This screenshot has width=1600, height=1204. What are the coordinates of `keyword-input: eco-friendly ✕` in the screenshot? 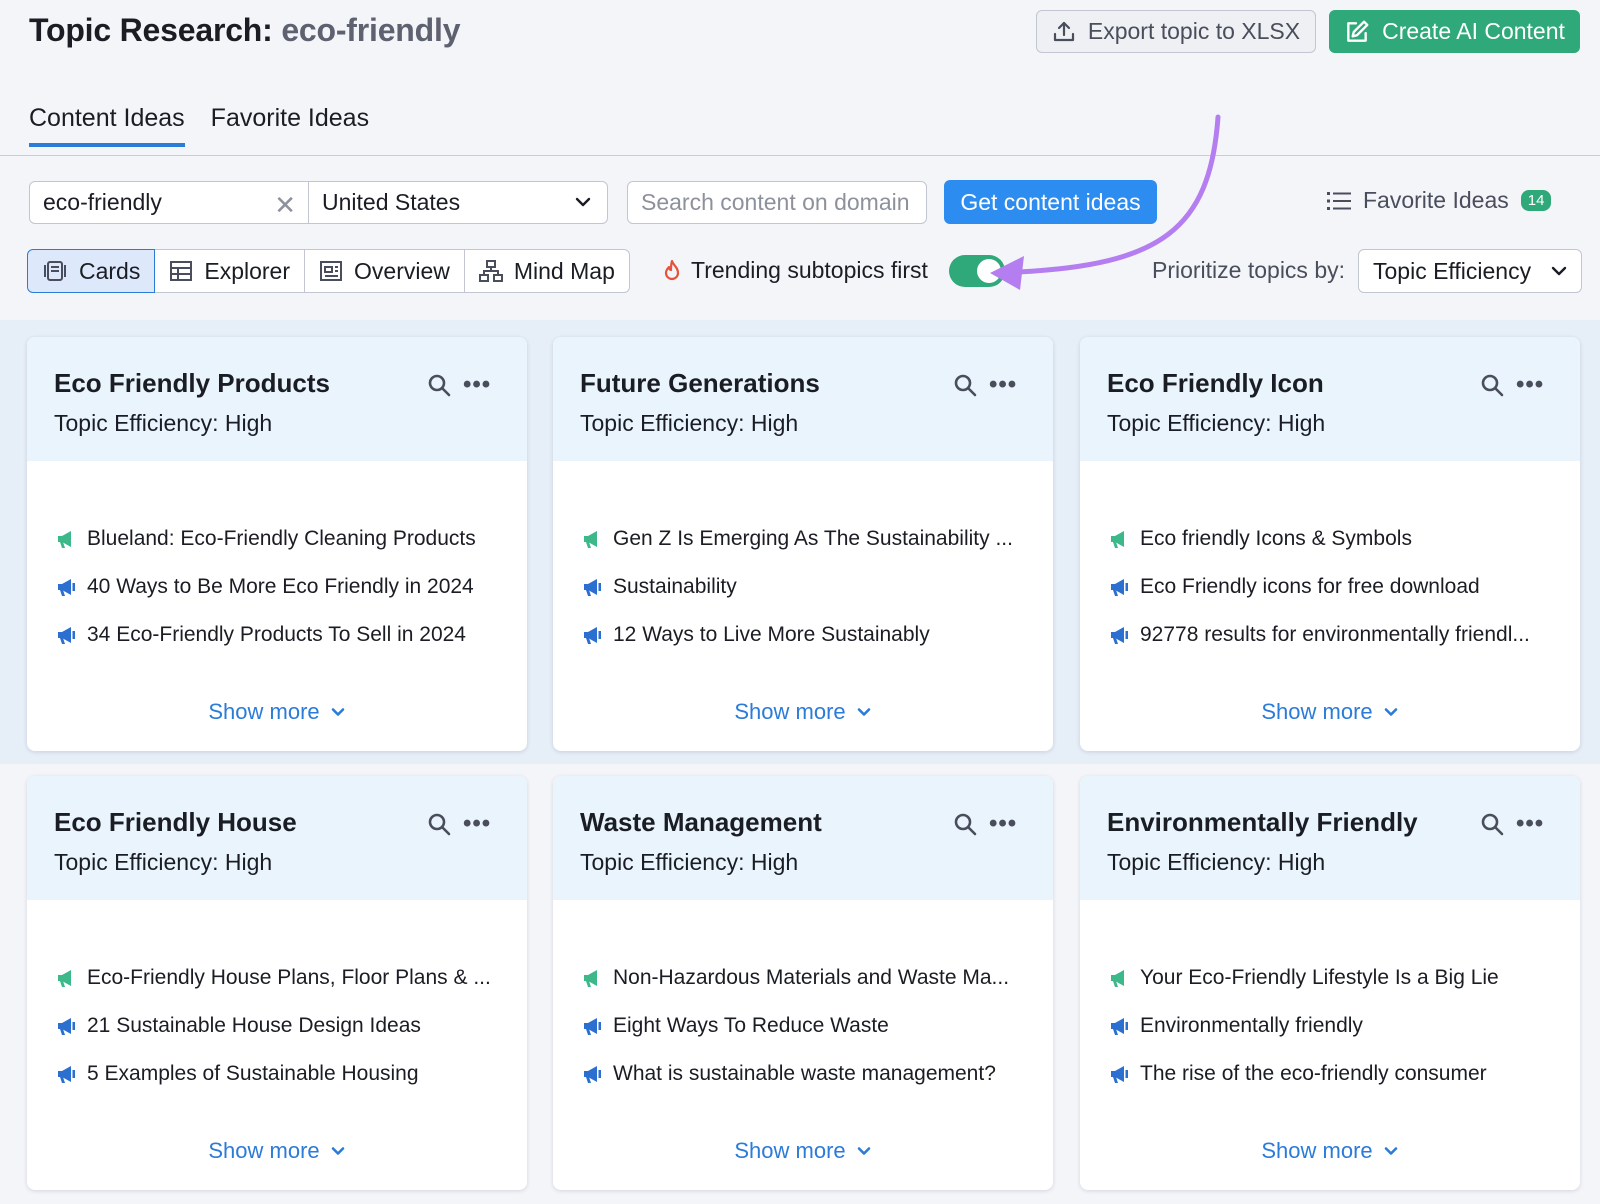 It's located at (169, 202).